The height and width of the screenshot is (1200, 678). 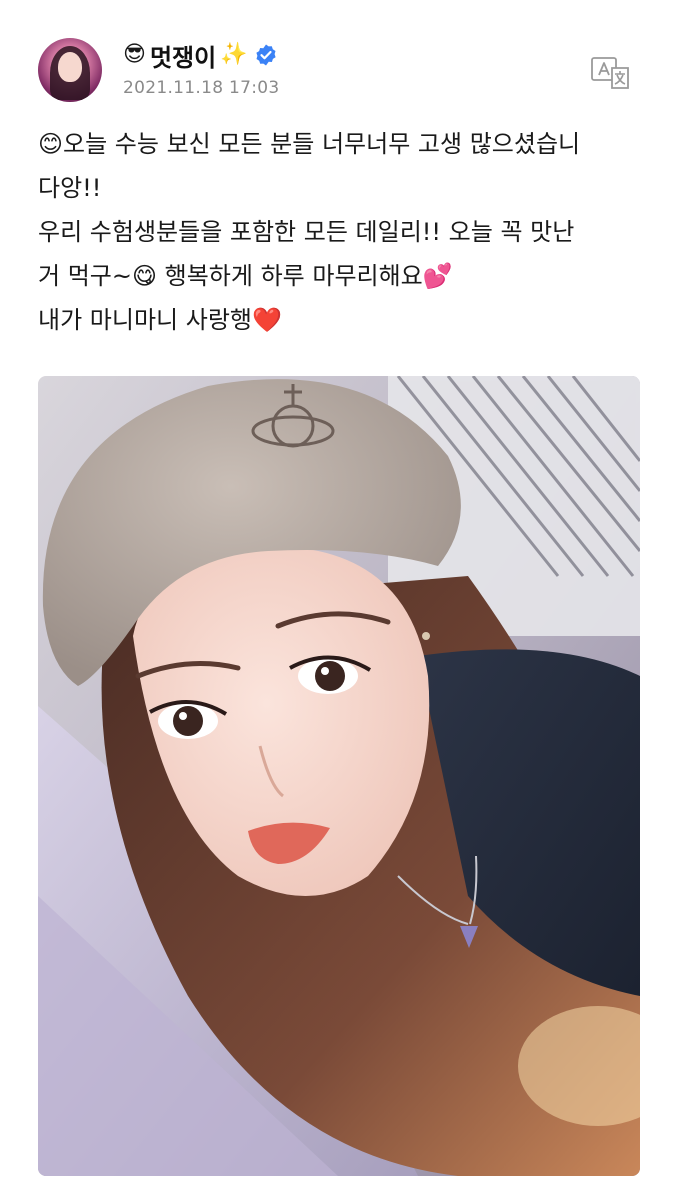 What do you see at coordinates (306, 232) in the screenshot?
I see `post-text-line: 우리 수험생분들을 포함한 모든 데일리!! 오늘 꼭 맛난` at bounding box center [306, 232].